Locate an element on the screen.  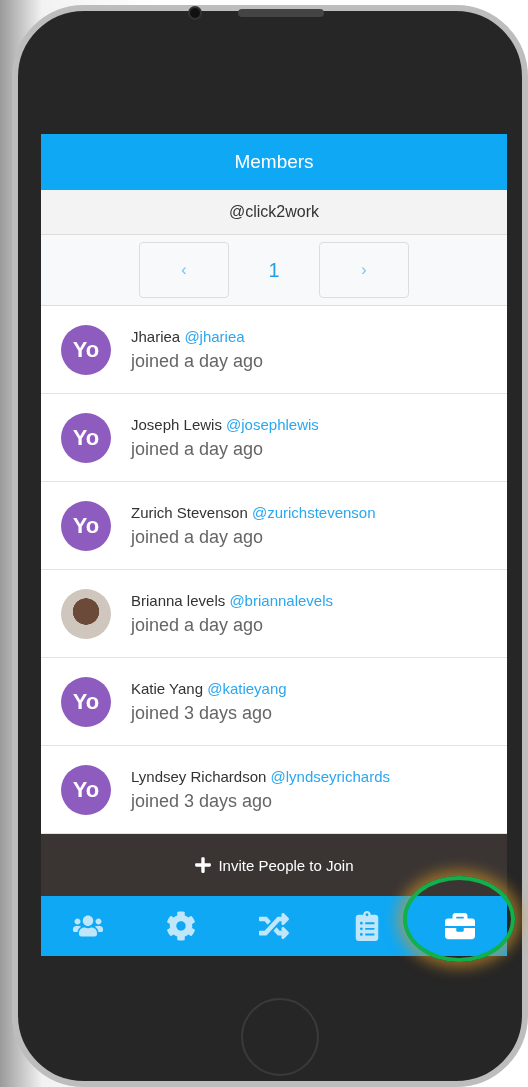
member-name: Joseph Lewis @josephlewis is located at coordinates (225, 424).